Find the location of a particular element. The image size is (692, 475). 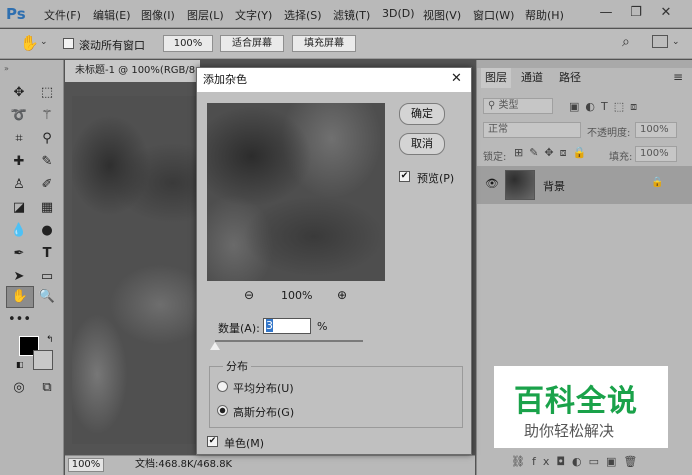

scroll-all-checkbox is located at coordinates (68, 43).